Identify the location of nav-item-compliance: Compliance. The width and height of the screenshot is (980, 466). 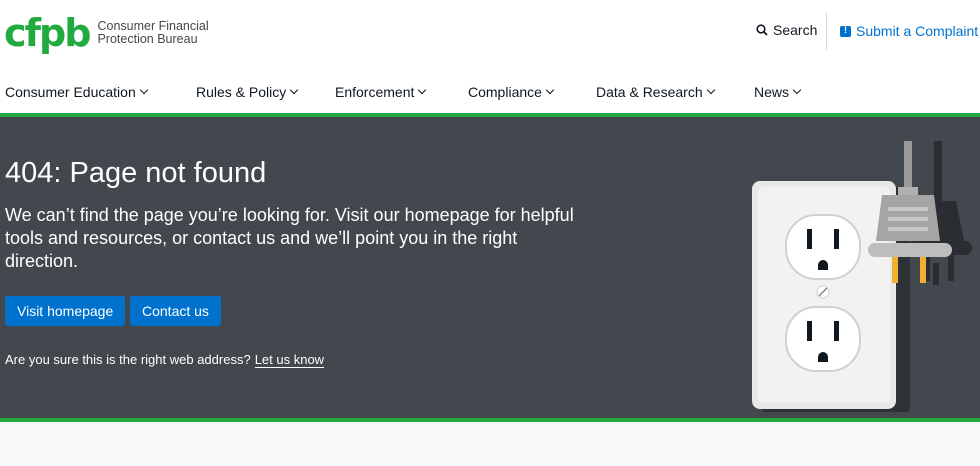
(511, 92).